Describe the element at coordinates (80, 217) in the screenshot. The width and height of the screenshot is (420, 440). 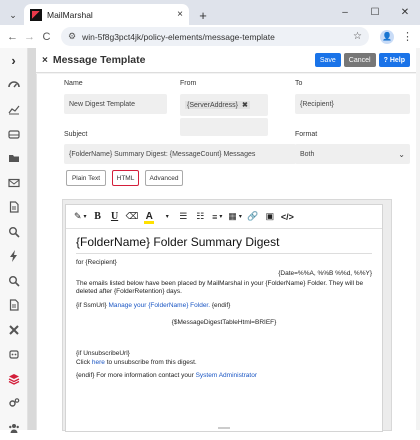
I see `magic-style-icon: ✎▾` at that location.